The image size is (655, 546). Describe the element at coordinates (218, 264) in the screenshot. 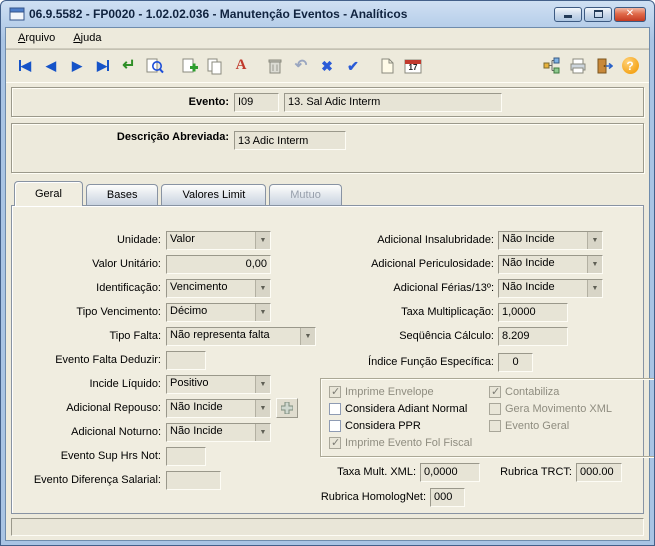

I see `valor-unitario-field` at that location.